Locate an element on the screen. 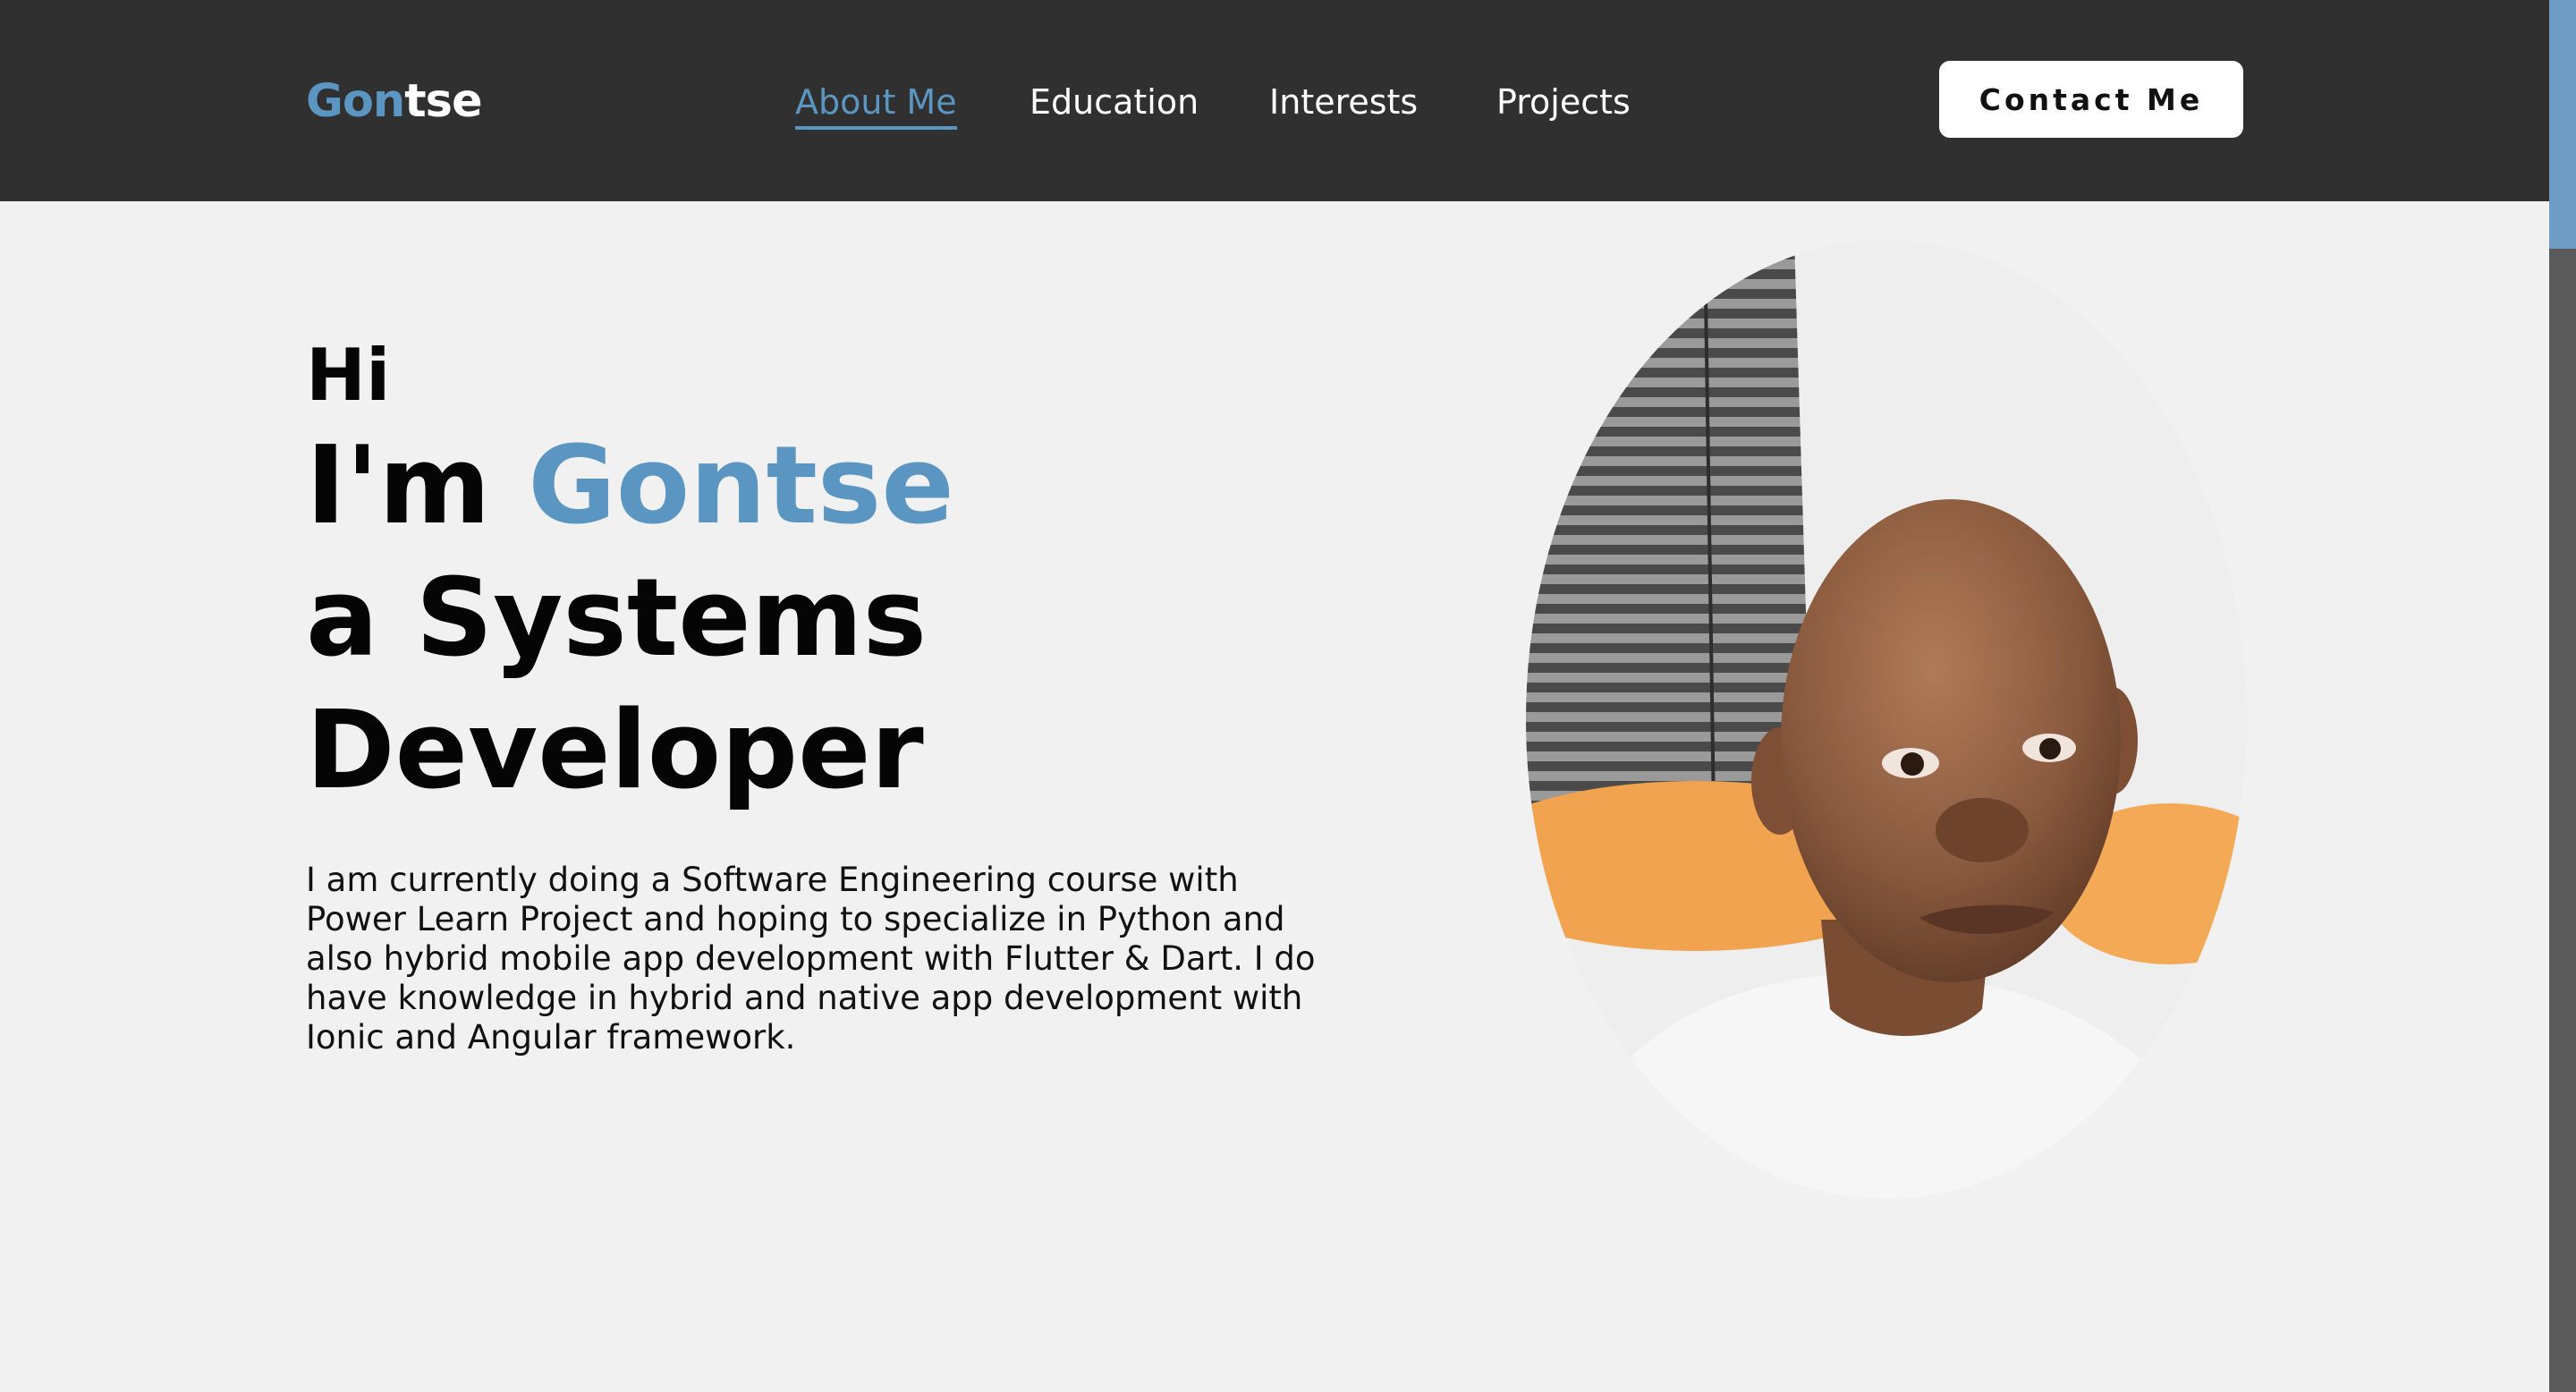 The image size is (2576, 1392). logo-part1: Gon is located at coordinates (355, 101).